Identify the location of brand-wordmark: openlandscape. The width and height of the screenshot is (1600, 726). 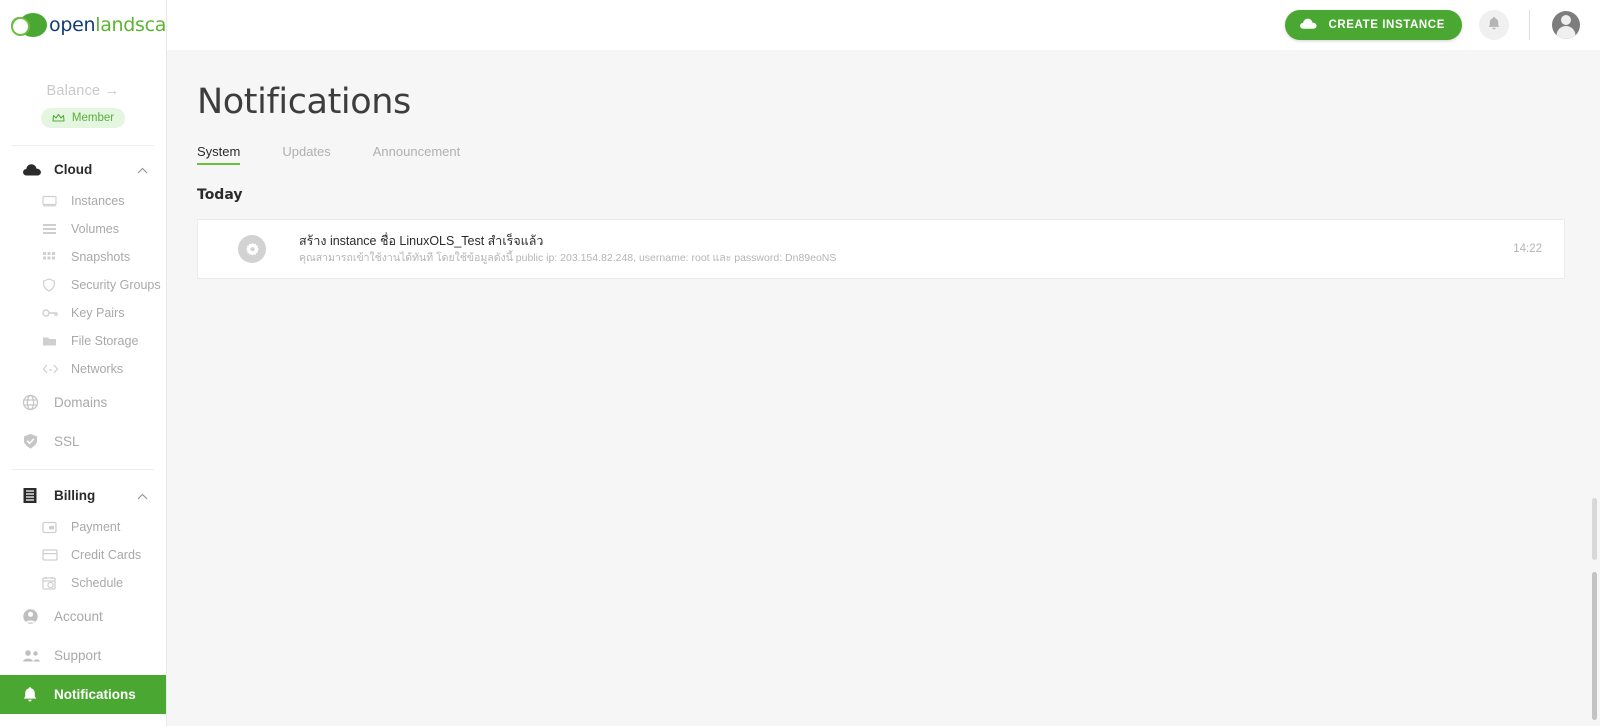
(108, 25).